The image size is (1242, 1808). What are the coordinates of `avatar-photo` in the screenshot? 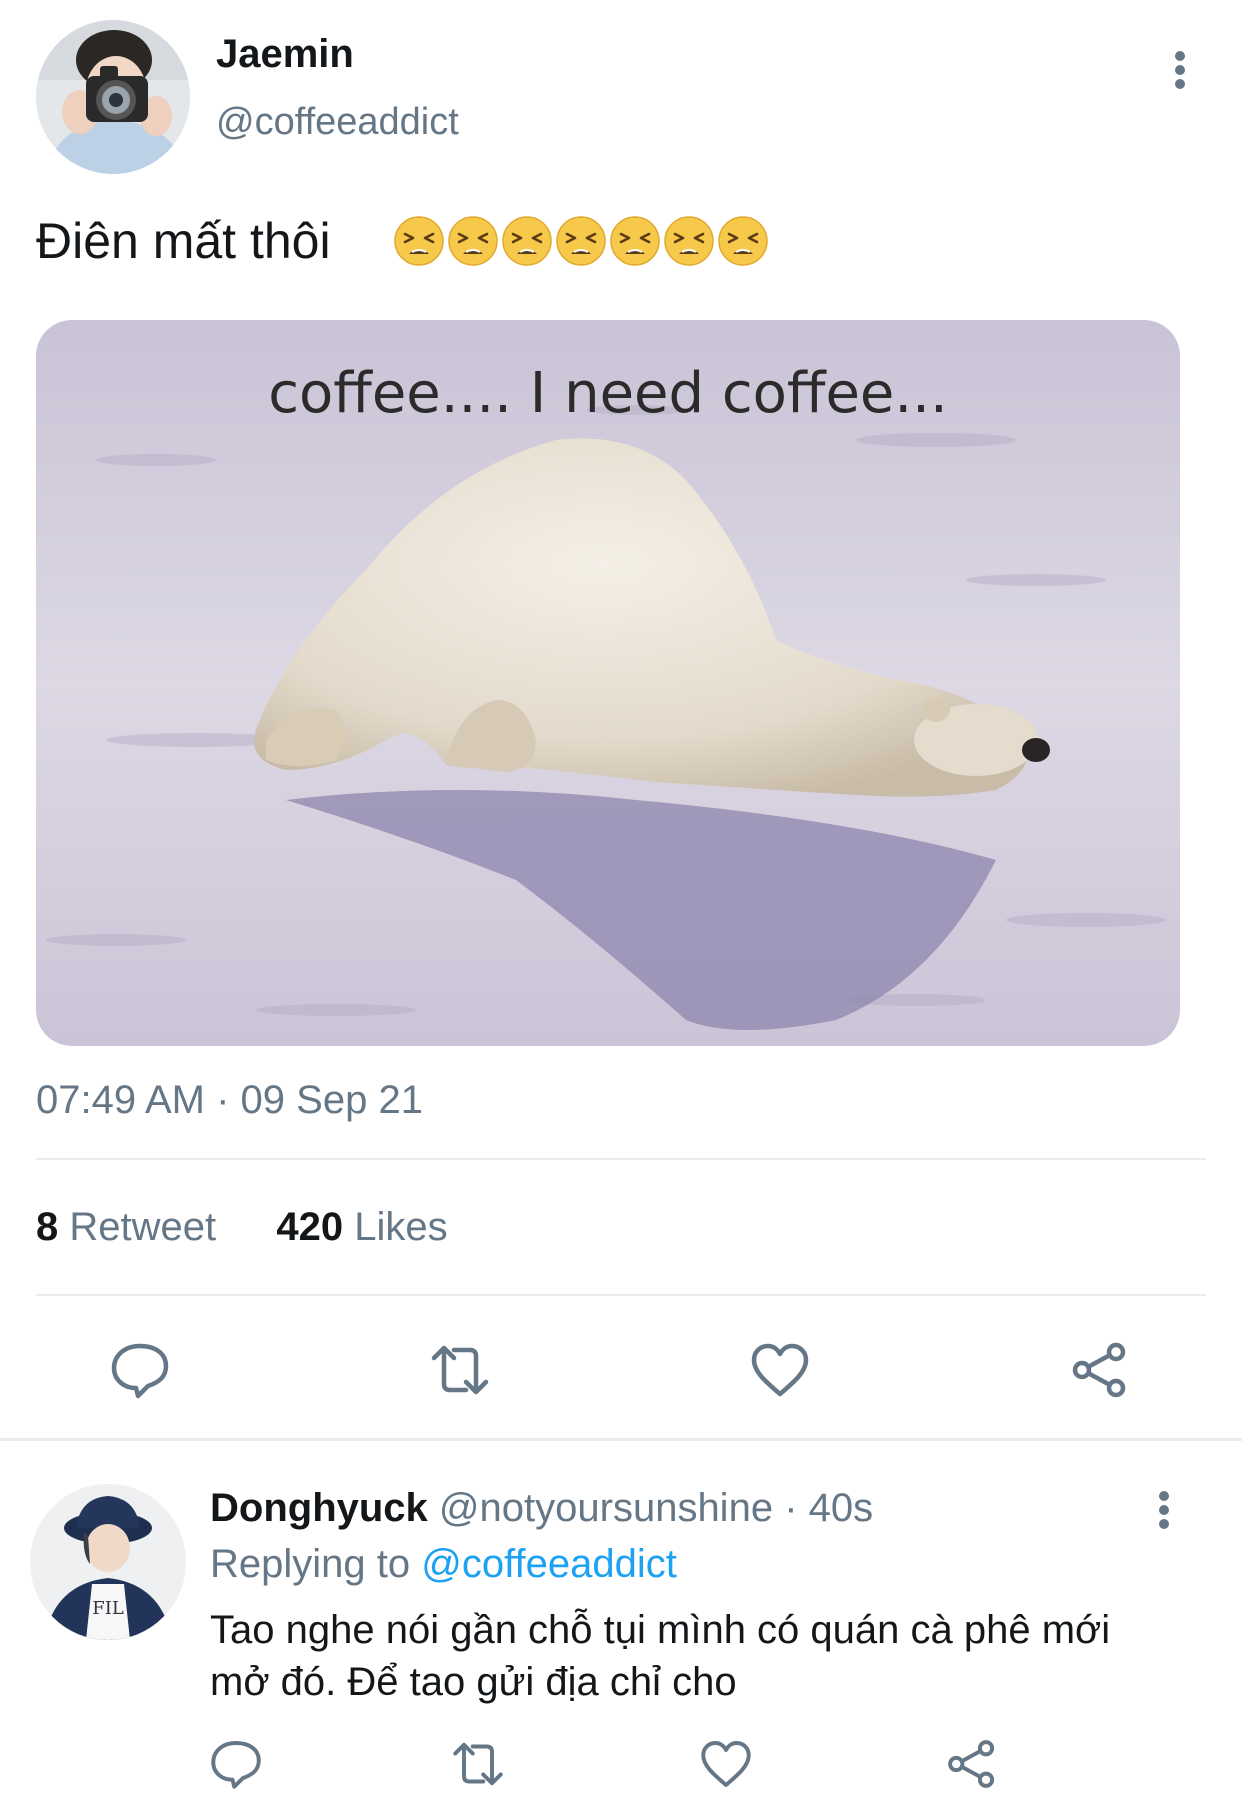 It's located at (113, 97).